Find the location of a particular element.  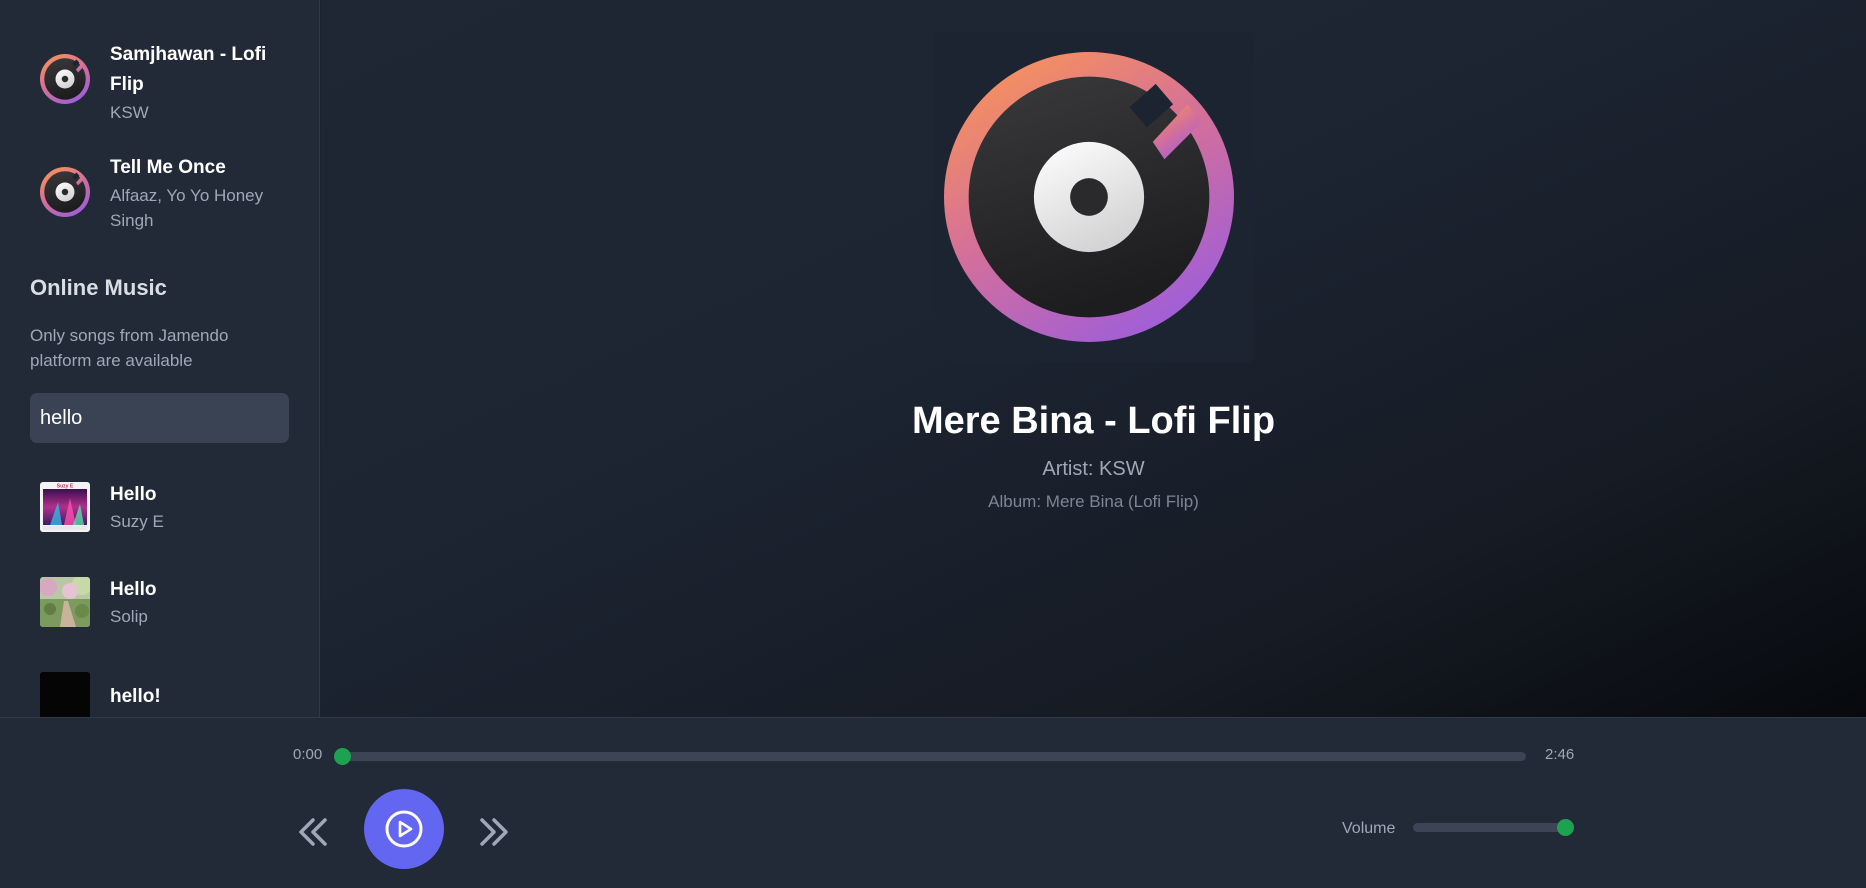

online-result-item: Suzy E Hello Suzy E is located at coordinates (159, 507).